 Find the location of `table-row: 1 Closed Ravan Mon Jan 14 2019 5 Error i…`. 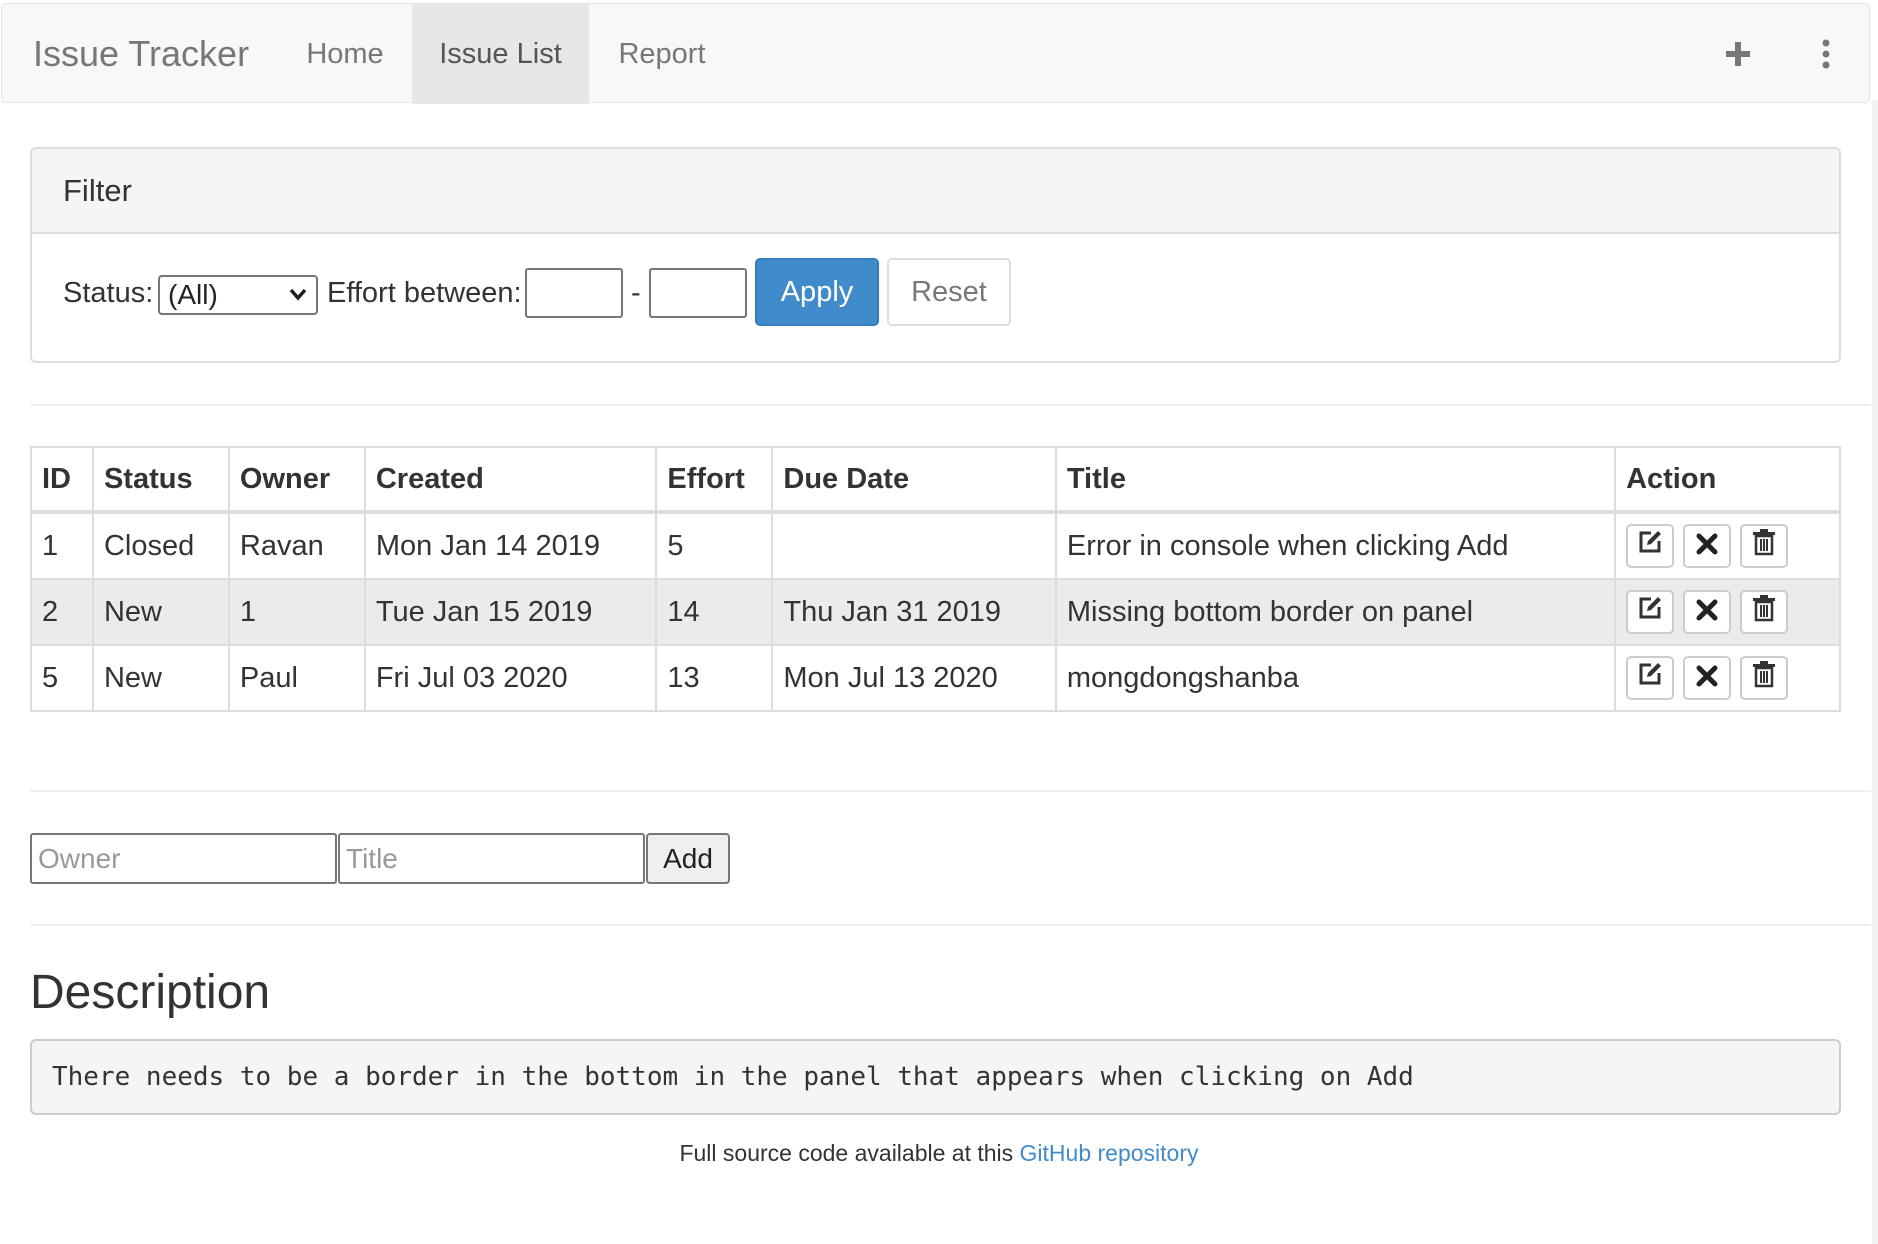

table-row: 1 Closed Ravan Mon Jan 14 2019 5 Error i… is located at coordinates (935, 545).